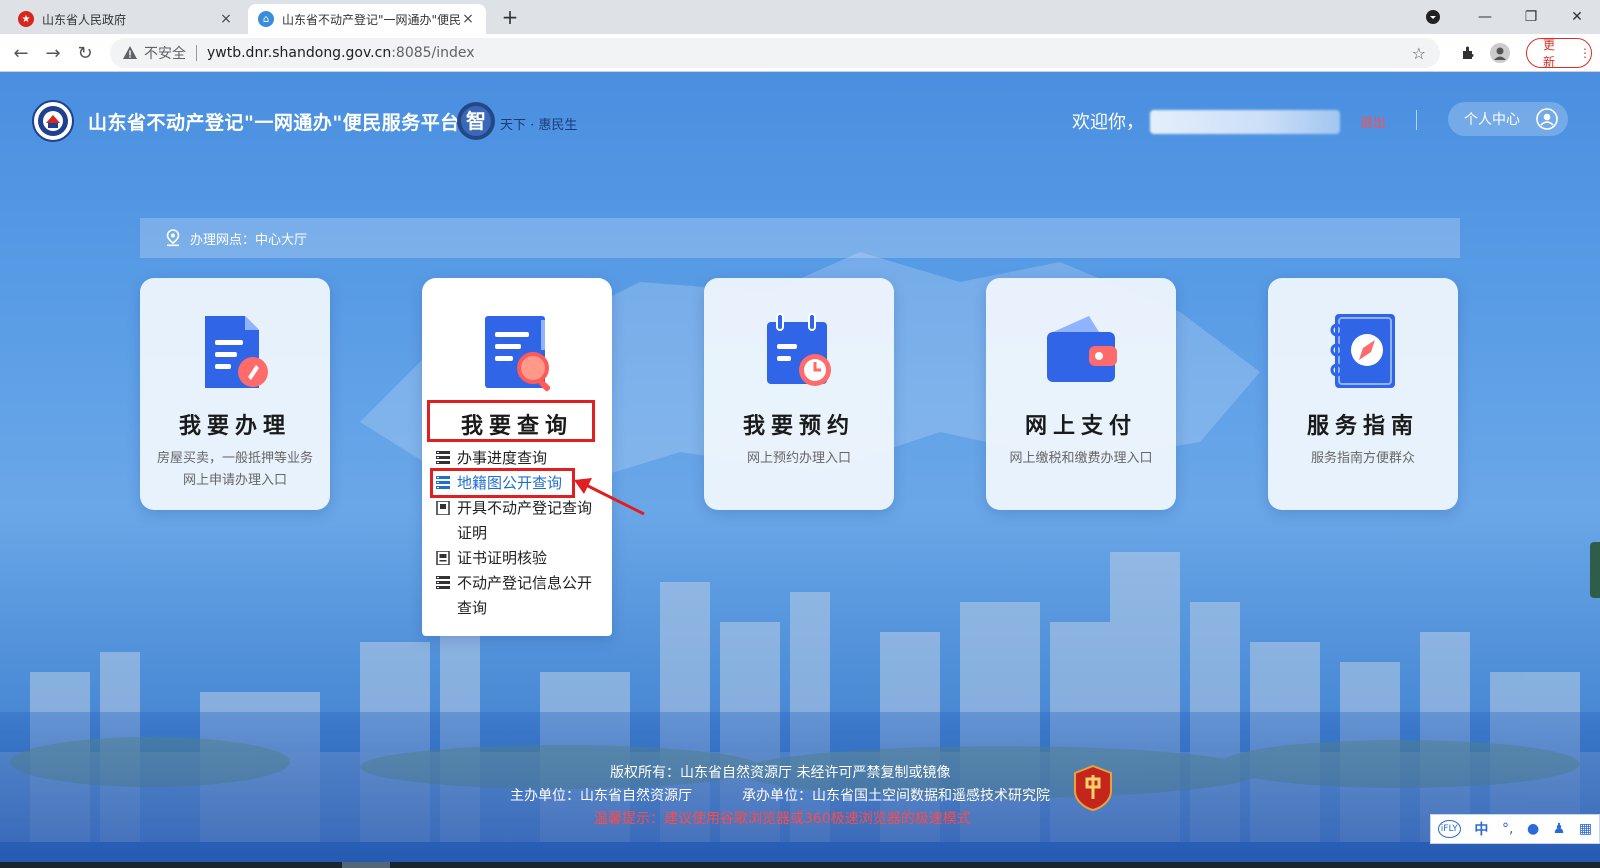 This screenshot has width=1600, height=868. Describe the element at coordinates (366, 865) in the screenshot. I see `taskbar-app` at that location.